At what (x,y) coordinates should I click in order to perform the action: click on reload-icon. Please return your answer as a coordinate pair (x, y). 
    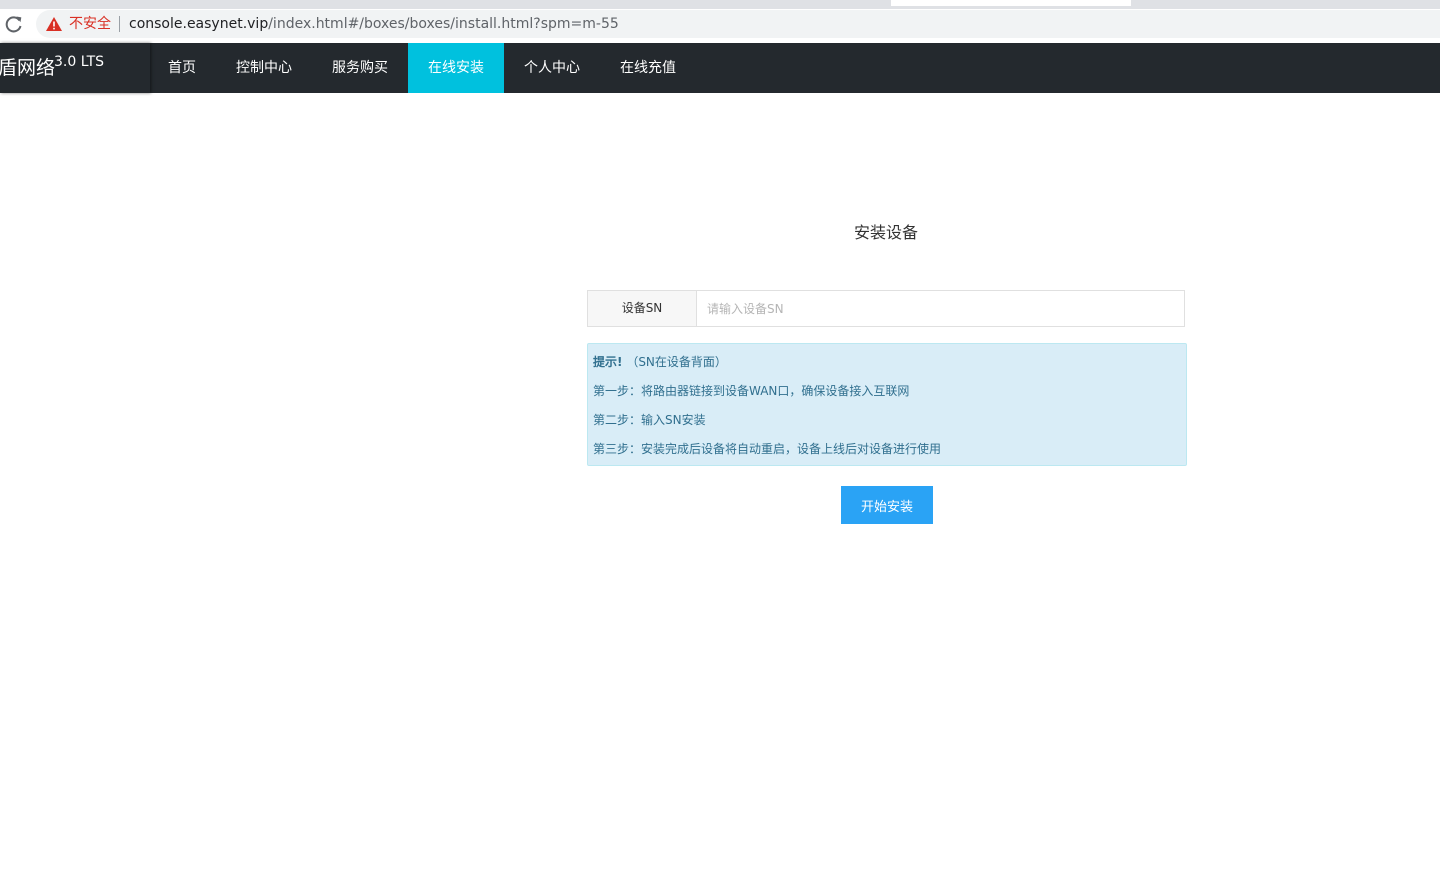
    Looking at the image, I should click on (14, 24).